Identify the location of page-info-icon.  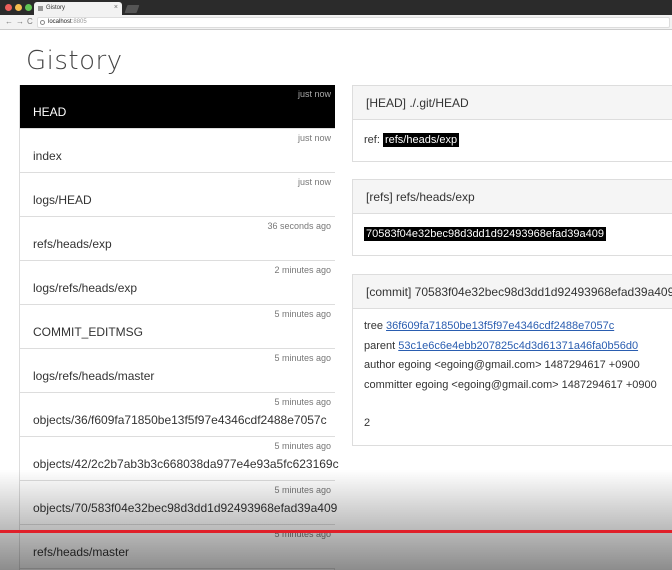
(42, 22).